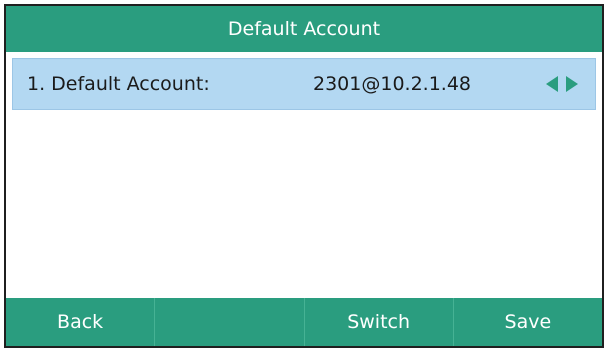 The image size is (606, 349). I want to click on back-button: Back, so click(80, 322).